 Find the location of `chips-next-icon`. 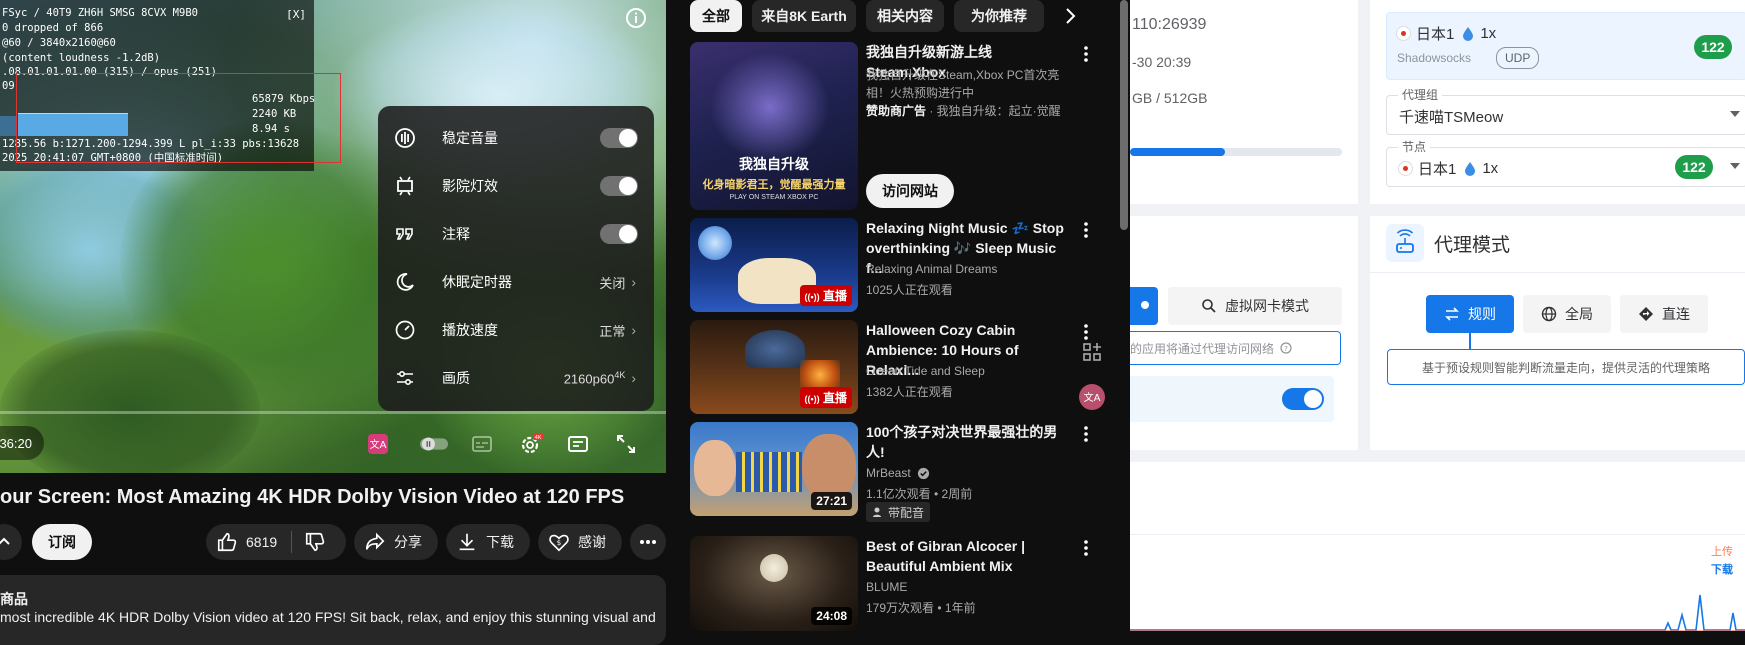

chips-next-icon is located at coordinates (1070, 16).